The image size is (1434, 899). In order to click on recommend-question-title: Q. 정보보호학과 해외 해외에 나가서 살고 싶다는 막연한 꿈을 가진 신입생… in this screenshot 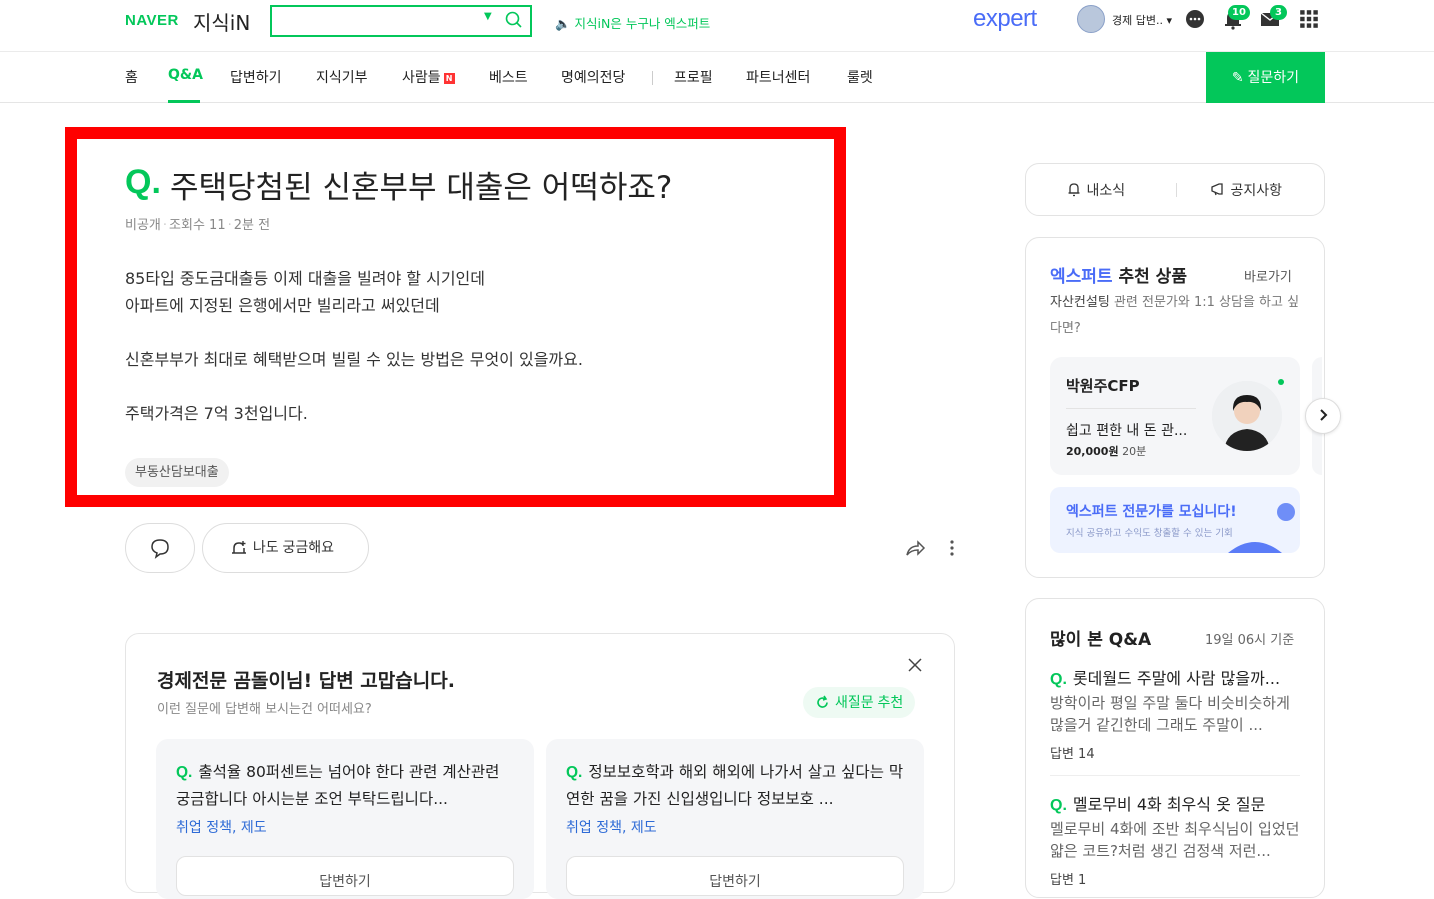, I will do `click(736, 786)`.